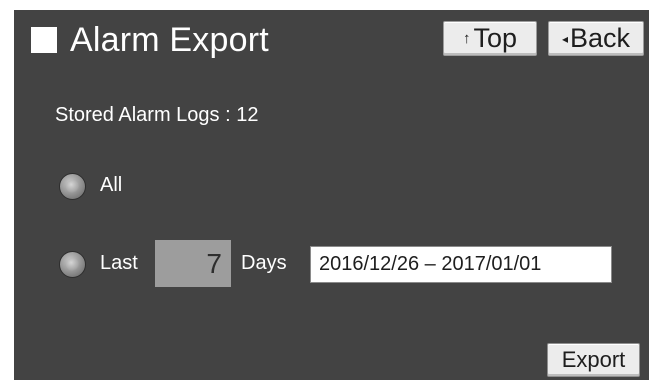 This screenshot has width=657, height=385. Describe the element at coordinates (593, 360) in the screenshot. I see `export-button: Export` at that location.